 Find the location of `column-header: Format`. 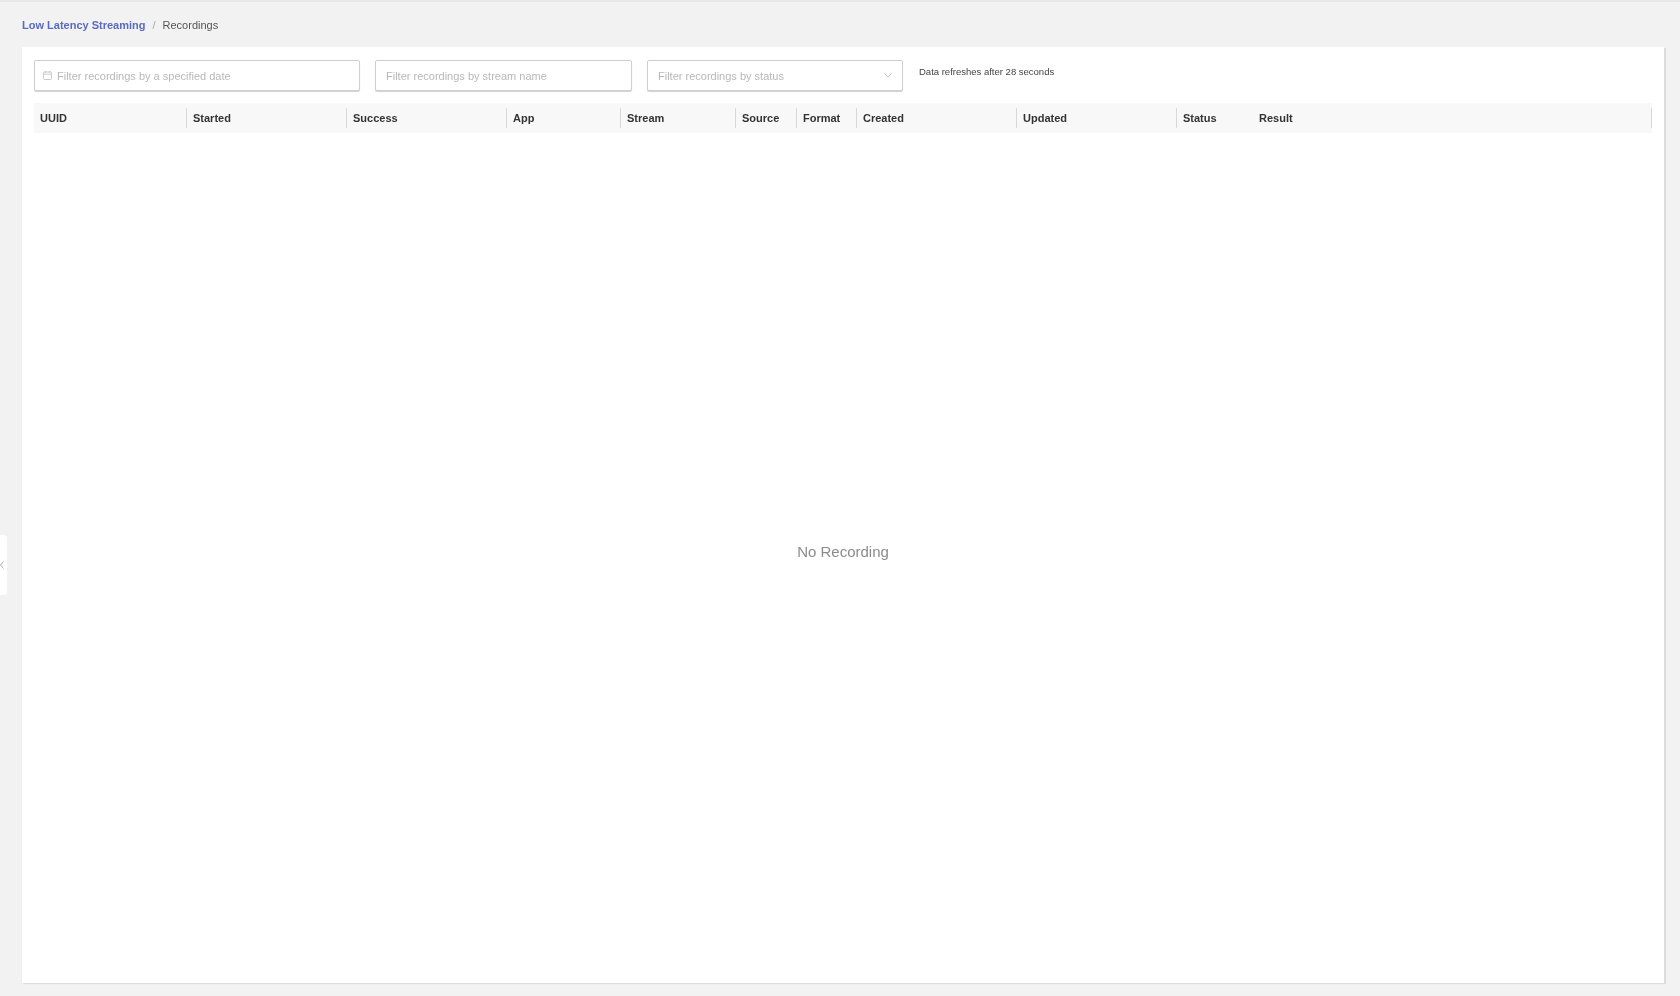

column-header: Format is located at coordinates (821, 118).